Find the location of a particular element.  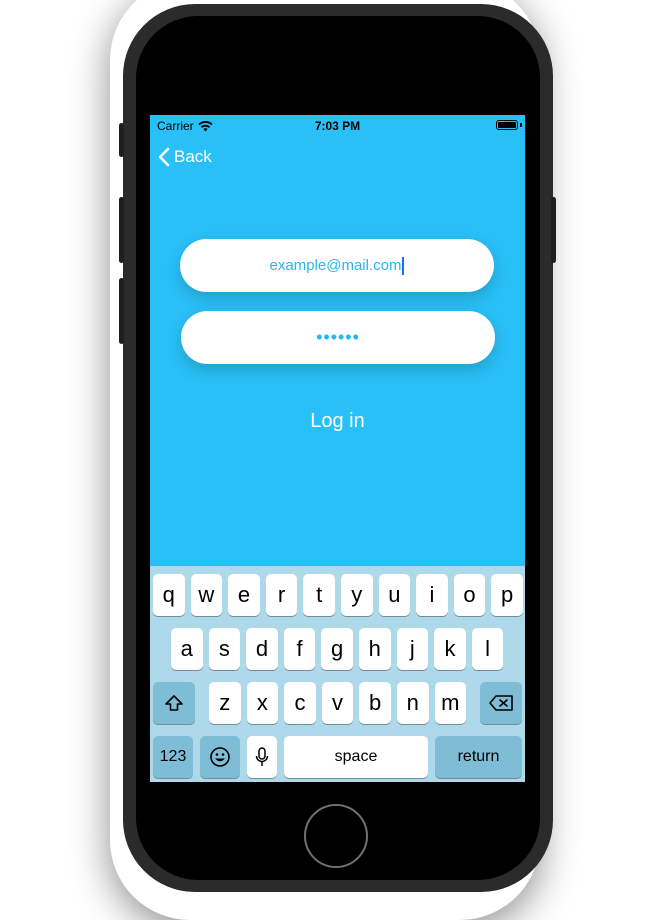

status-bar: Carrier 7:03 PM is located at coordinates (337, 125).